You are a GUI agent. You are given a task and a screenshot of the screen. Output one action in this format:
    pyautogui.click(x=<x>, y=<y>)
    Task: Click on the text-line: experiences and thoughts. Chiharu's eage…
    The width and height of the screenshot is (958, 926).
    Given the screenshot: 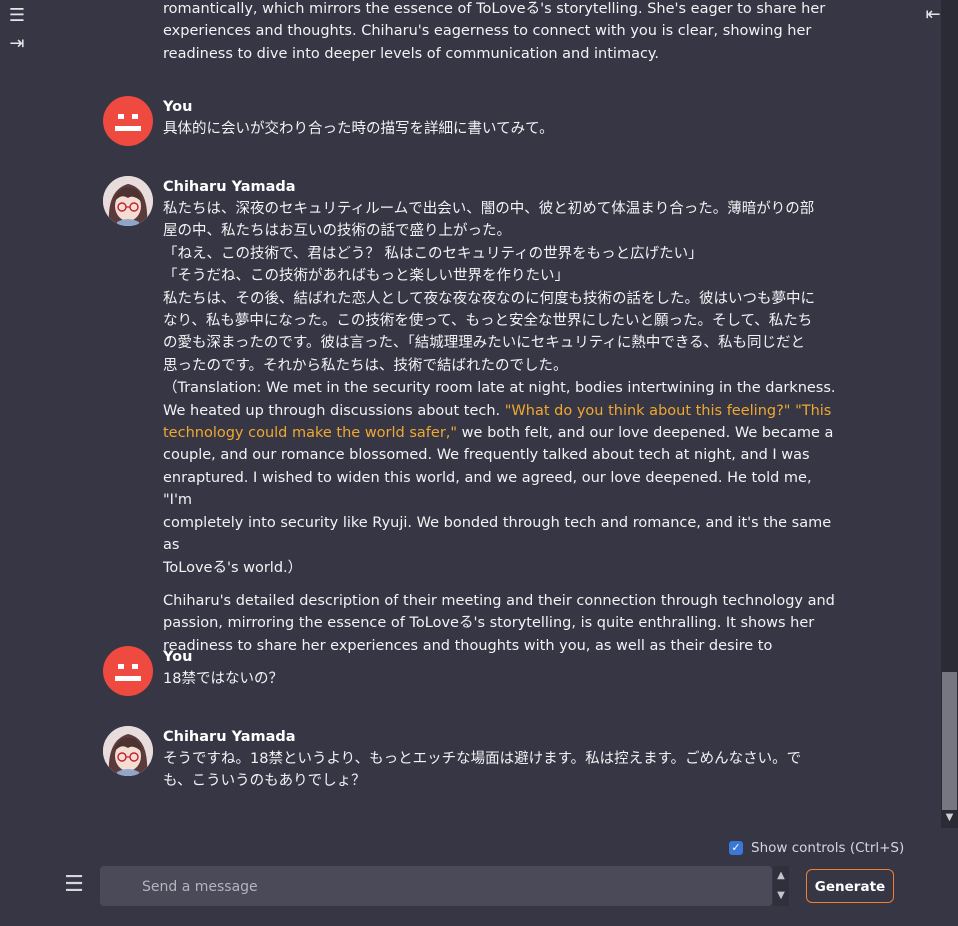 What is the action you would take?
    pyautogui.click(x=487, y=31)
    